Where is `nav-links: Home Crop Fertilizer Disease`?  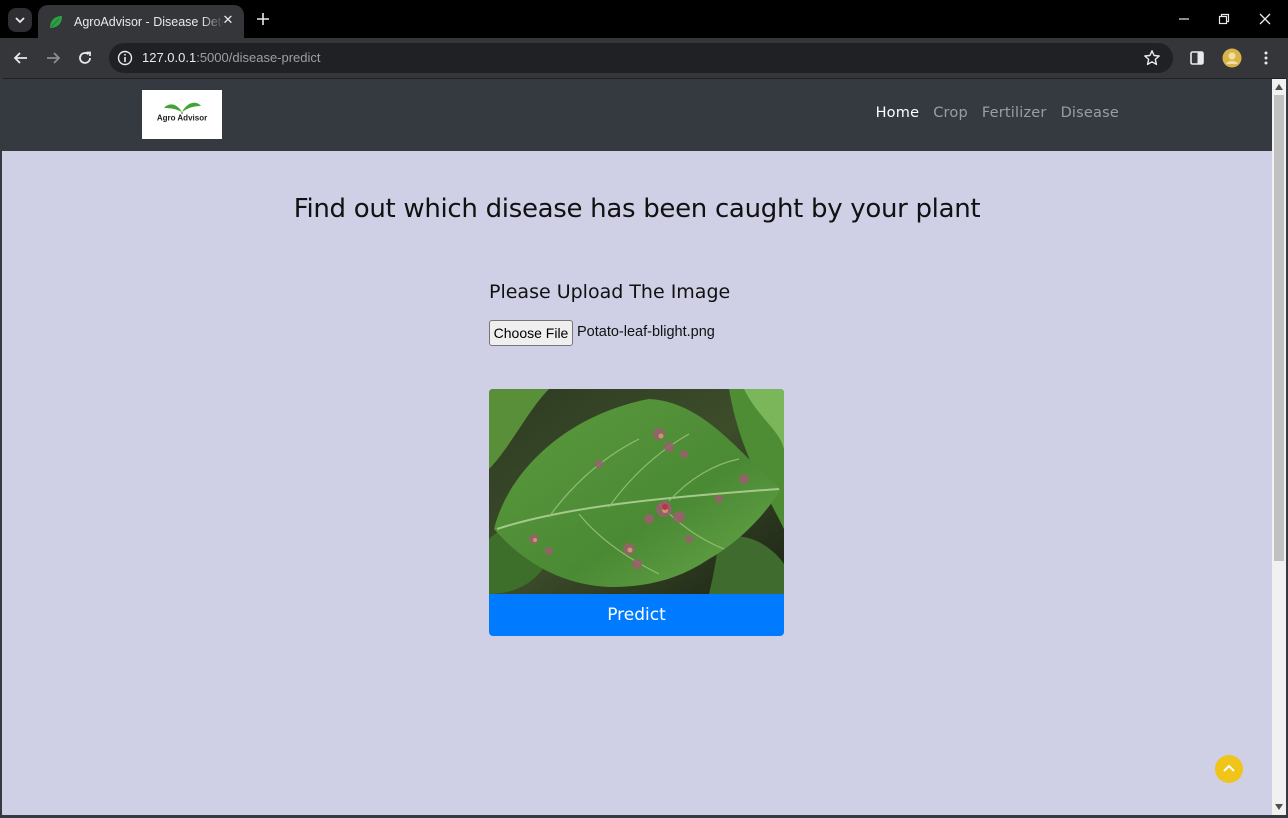
nav-links: Home Crop Fertilizer Disease is located at coordinates (997, 113).